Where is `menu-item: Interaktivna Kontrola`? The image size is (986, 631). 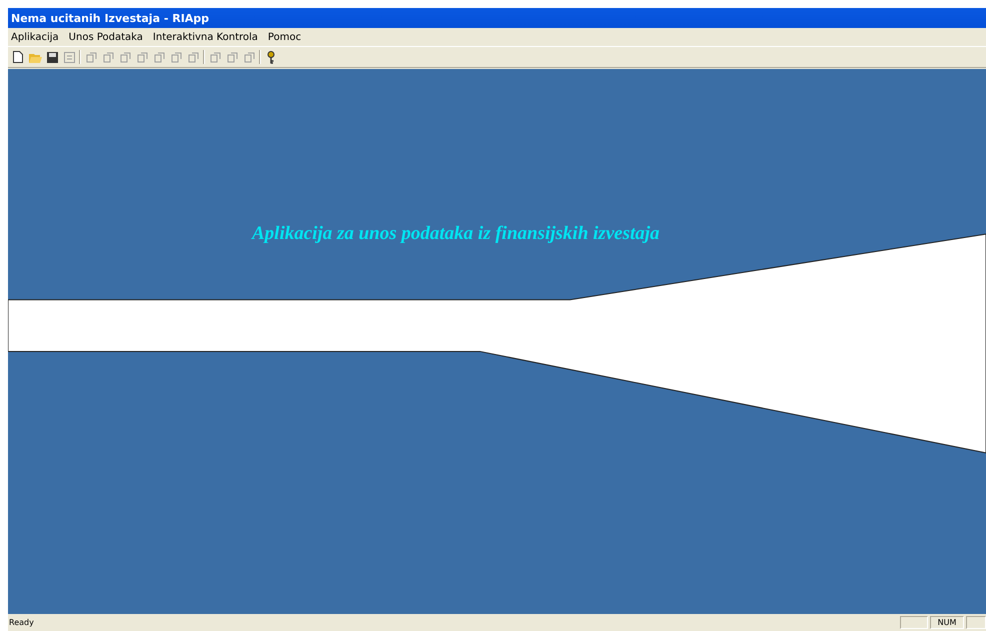
menu-item: Interaktivna Kontrola is located at coordinates (205, 37).